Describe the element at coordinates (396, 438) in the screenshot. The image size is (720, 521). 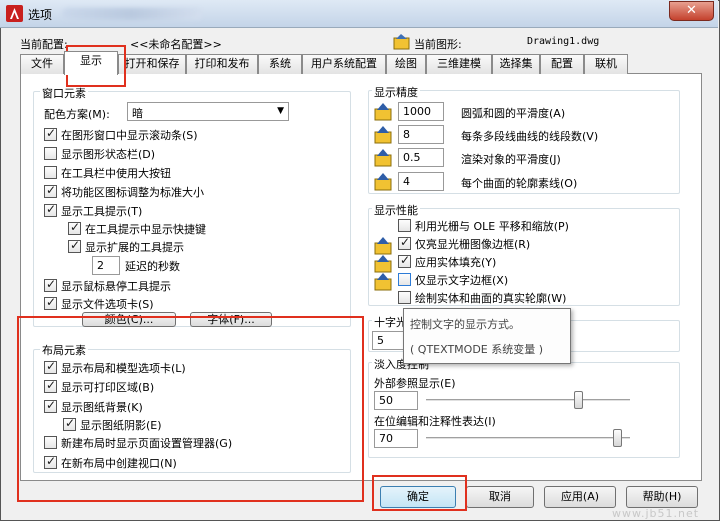
I see `inplace-fade-input: 70` at that location.